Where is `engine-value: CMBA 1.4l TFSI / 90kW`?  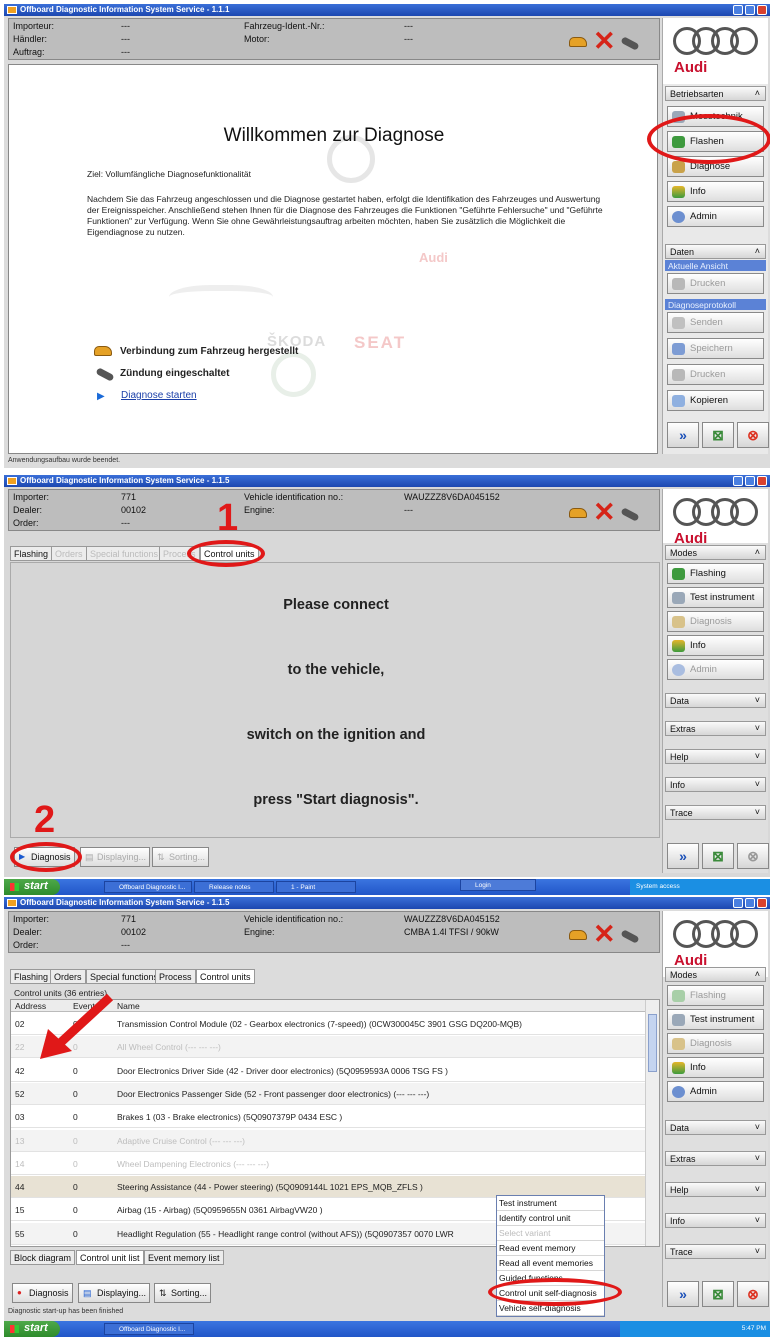
engine-value: CMBA 1.4l TFSI / 90kW is located at coordinates (451, 932).